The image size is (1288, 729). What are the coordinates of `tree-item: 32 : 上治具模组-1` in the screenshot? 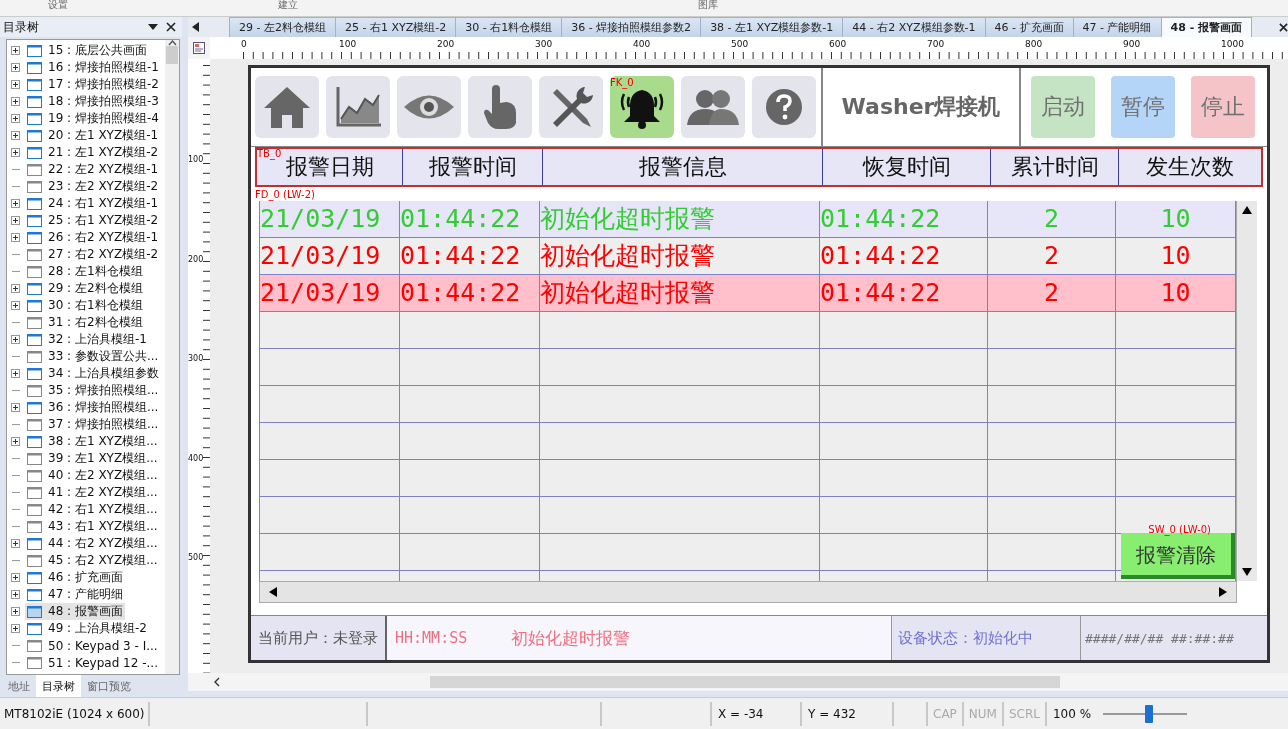 It's located at (87, 339).